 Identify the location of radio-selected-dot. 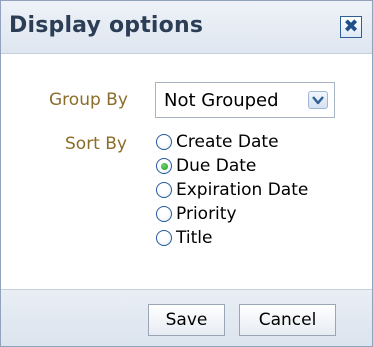
(164, 166).